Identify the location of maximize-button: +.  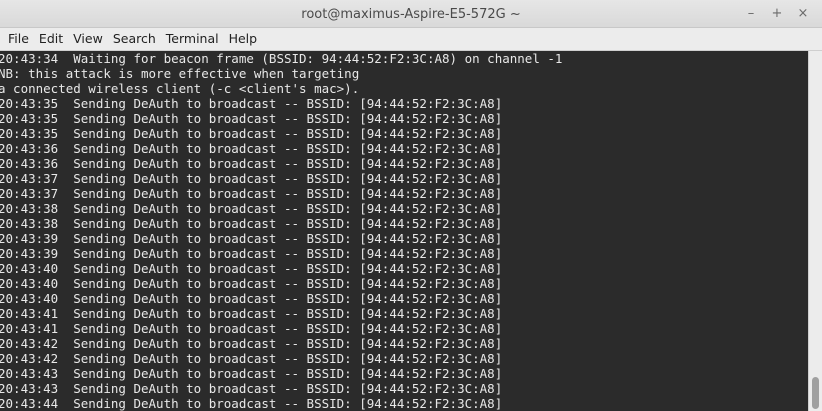
(777, 14).